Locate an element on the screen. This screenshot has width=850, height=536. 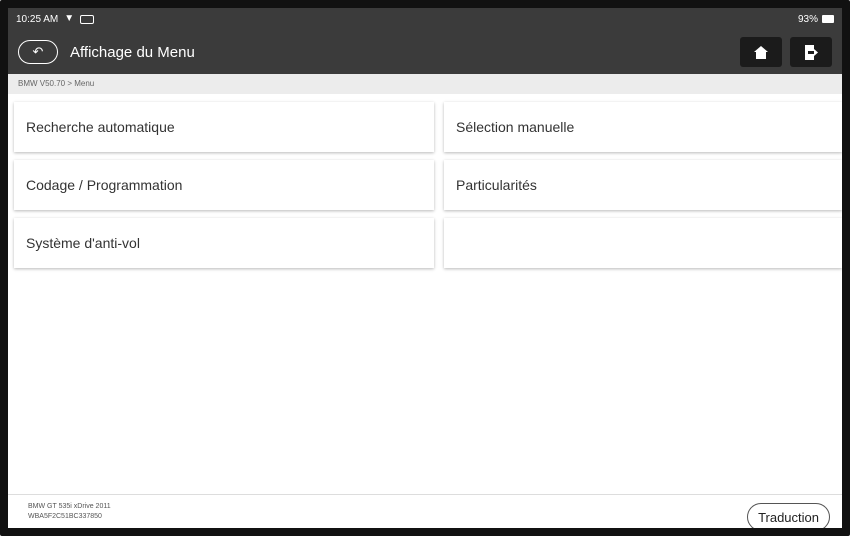
home-button is located at coordinates (761, 52).